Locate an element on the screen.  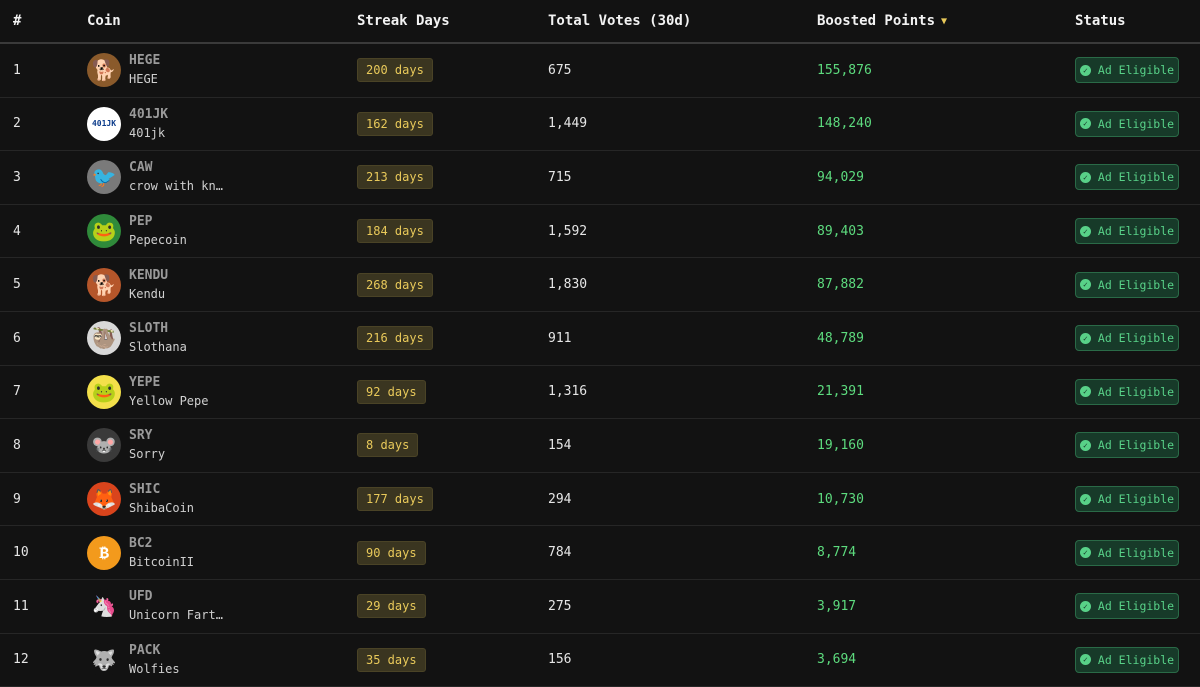
coin-text: SHIC ShibaCoin is located at coordinates (161, 499).